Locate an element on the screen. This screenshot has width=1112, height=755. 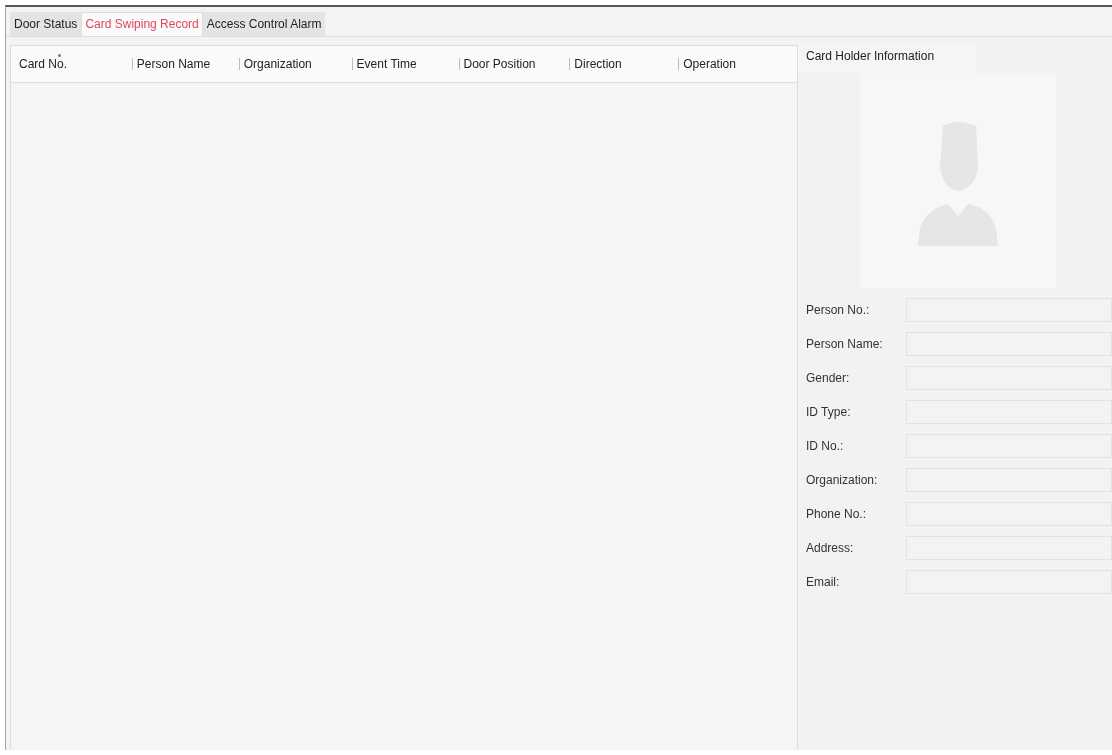
field-label: ID Type: is located at coordinates (829, 412).